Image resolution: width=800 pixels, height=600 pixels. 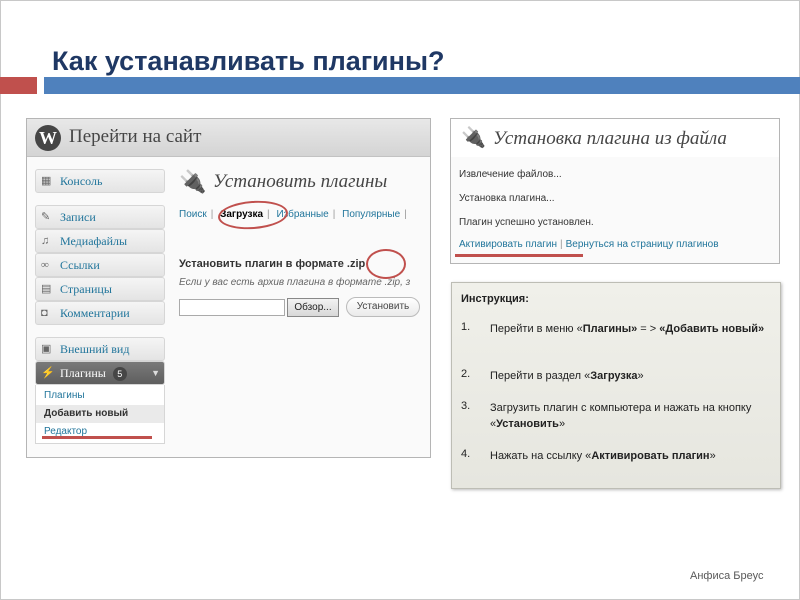 I want to click on link-icon: ∞, so click(x=45, y=265).